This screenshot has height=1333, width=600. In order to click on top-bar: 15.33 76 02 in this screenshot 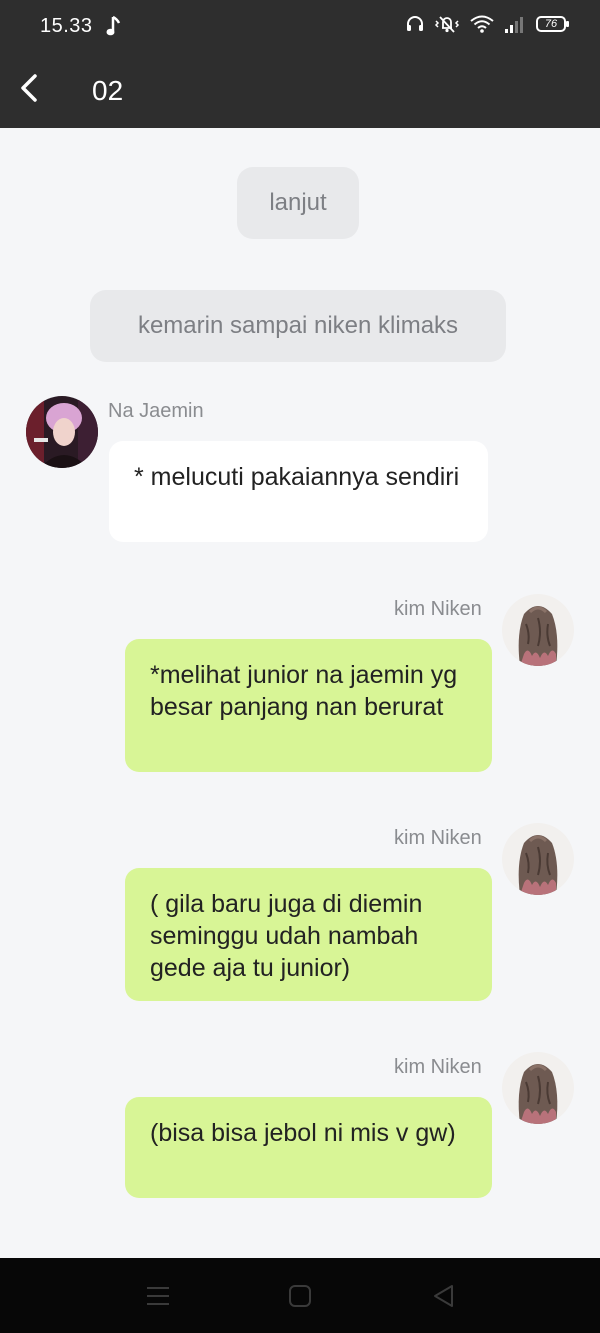, I will do `click(300, 64)`.